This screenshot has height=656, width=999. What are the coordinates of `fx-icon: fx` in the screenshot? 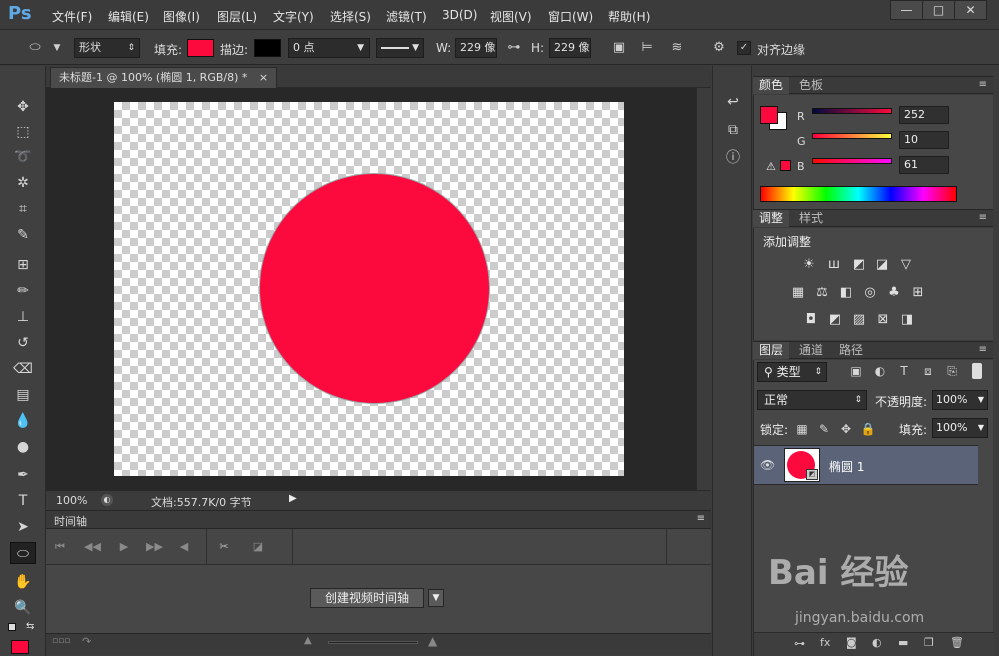 It's located at (825, 642).